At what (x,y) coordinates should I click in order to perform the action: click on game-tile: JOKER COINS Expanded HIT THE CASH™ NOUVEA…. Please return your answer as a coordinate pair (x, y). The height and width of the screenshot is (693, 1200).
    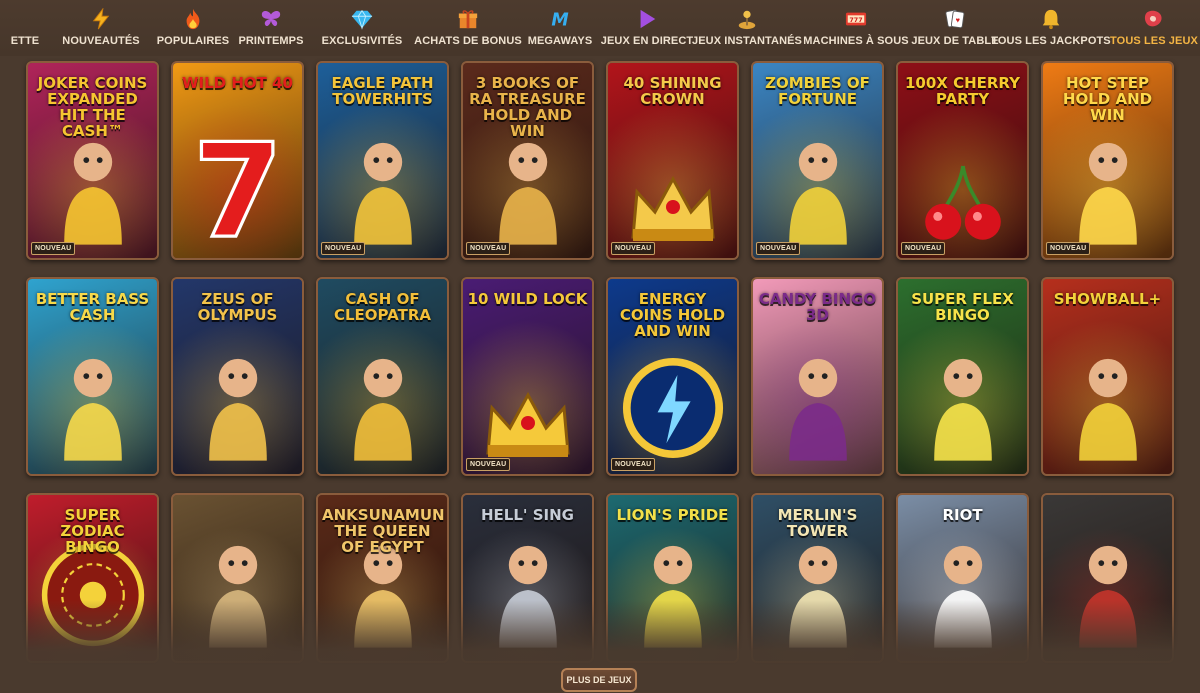
    Looking at the image, I should click on (92, 160).